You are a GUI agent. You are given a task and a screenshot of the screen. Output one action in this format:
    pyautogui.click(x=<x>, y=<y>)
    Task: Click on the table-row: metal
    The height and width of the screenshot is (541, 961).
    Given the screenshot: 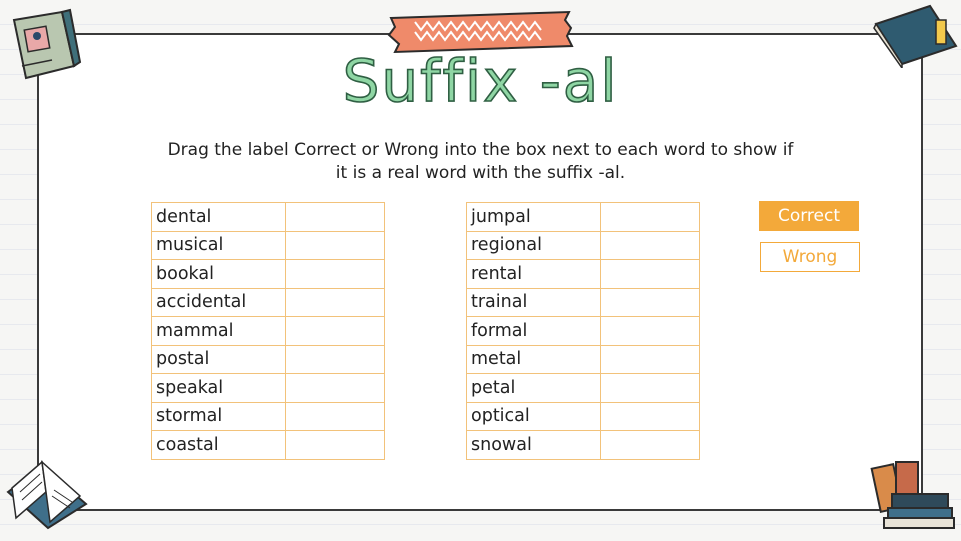 What is the action you would take?
    pyautogui.click(x=583, y=359)
    